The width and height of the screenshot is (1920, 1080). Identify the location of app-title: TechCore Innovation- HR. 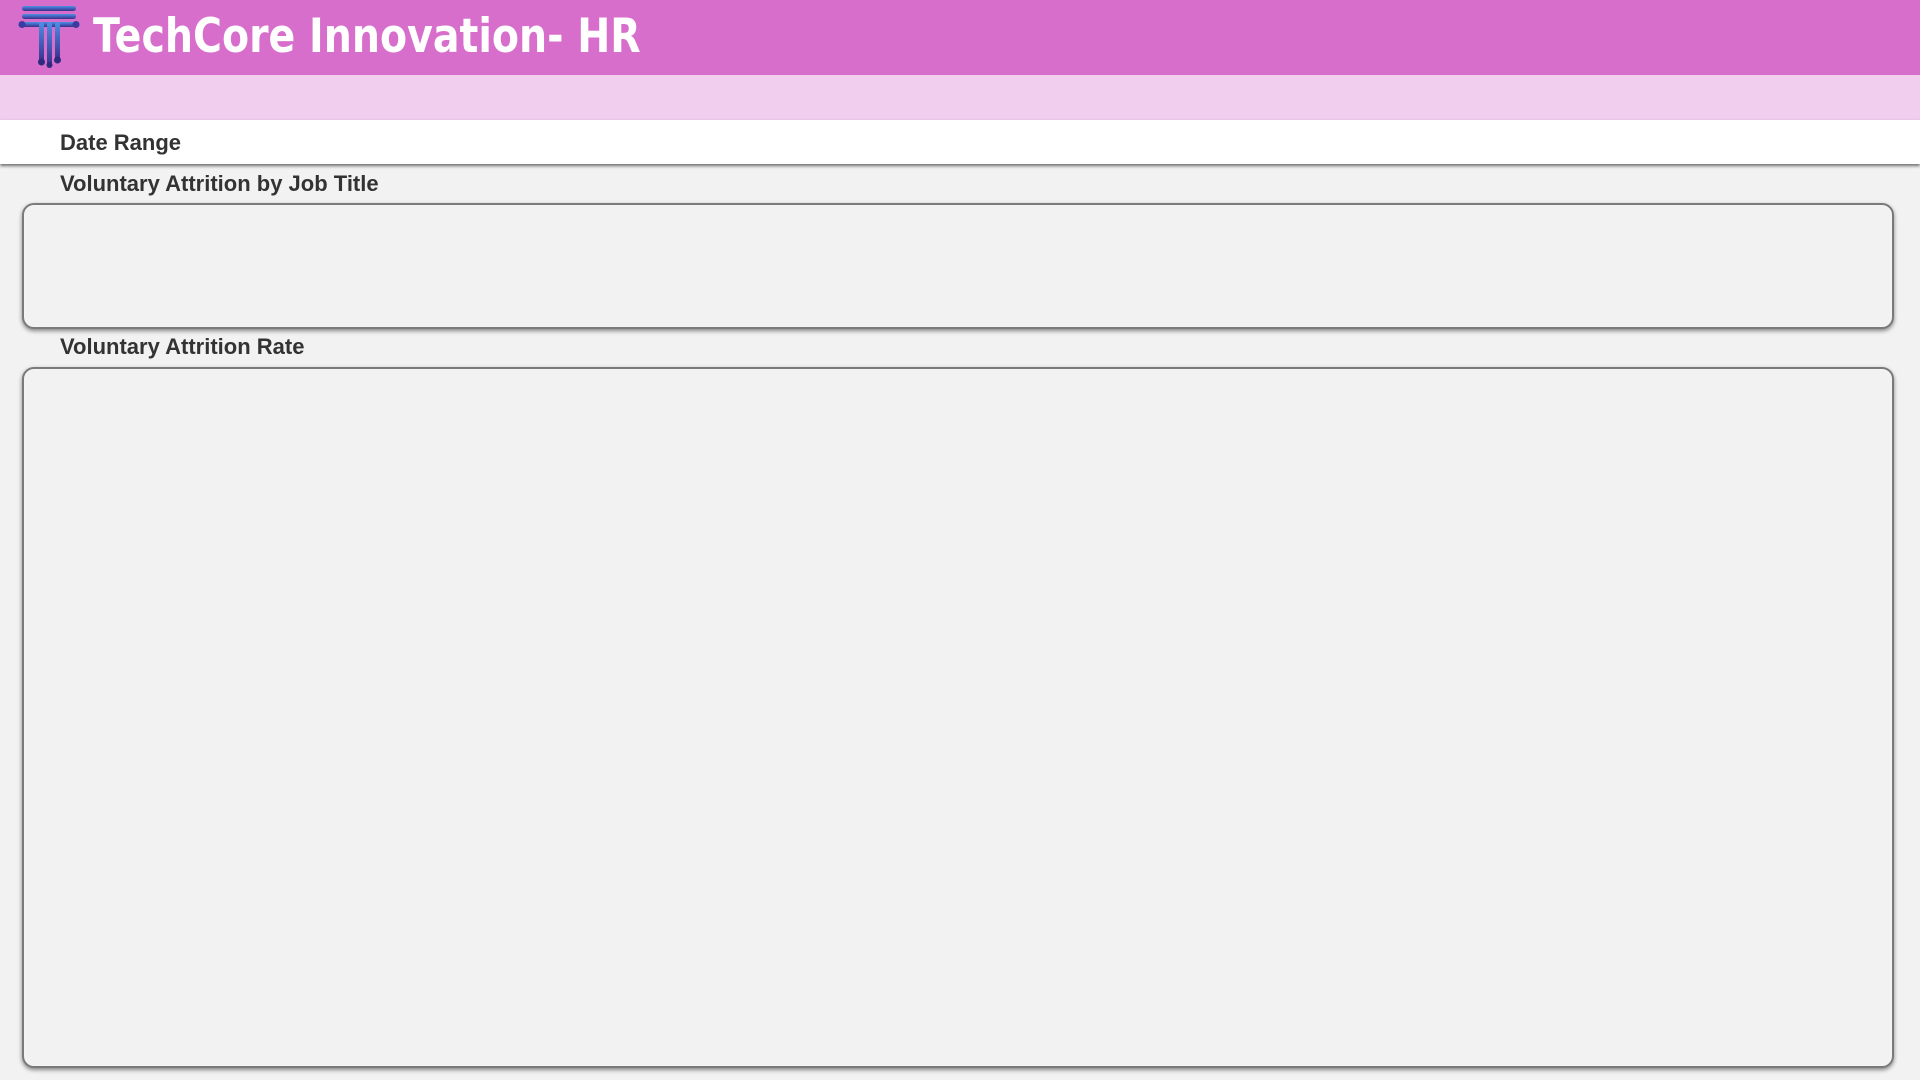
(367, 36).